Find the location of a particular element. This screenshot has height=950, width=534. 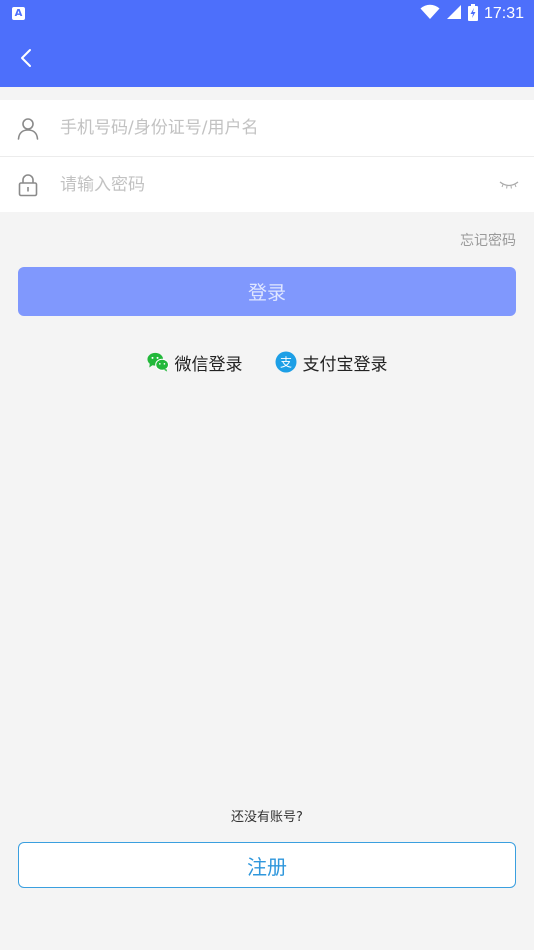

username-input is located at coordinates (277, 128).